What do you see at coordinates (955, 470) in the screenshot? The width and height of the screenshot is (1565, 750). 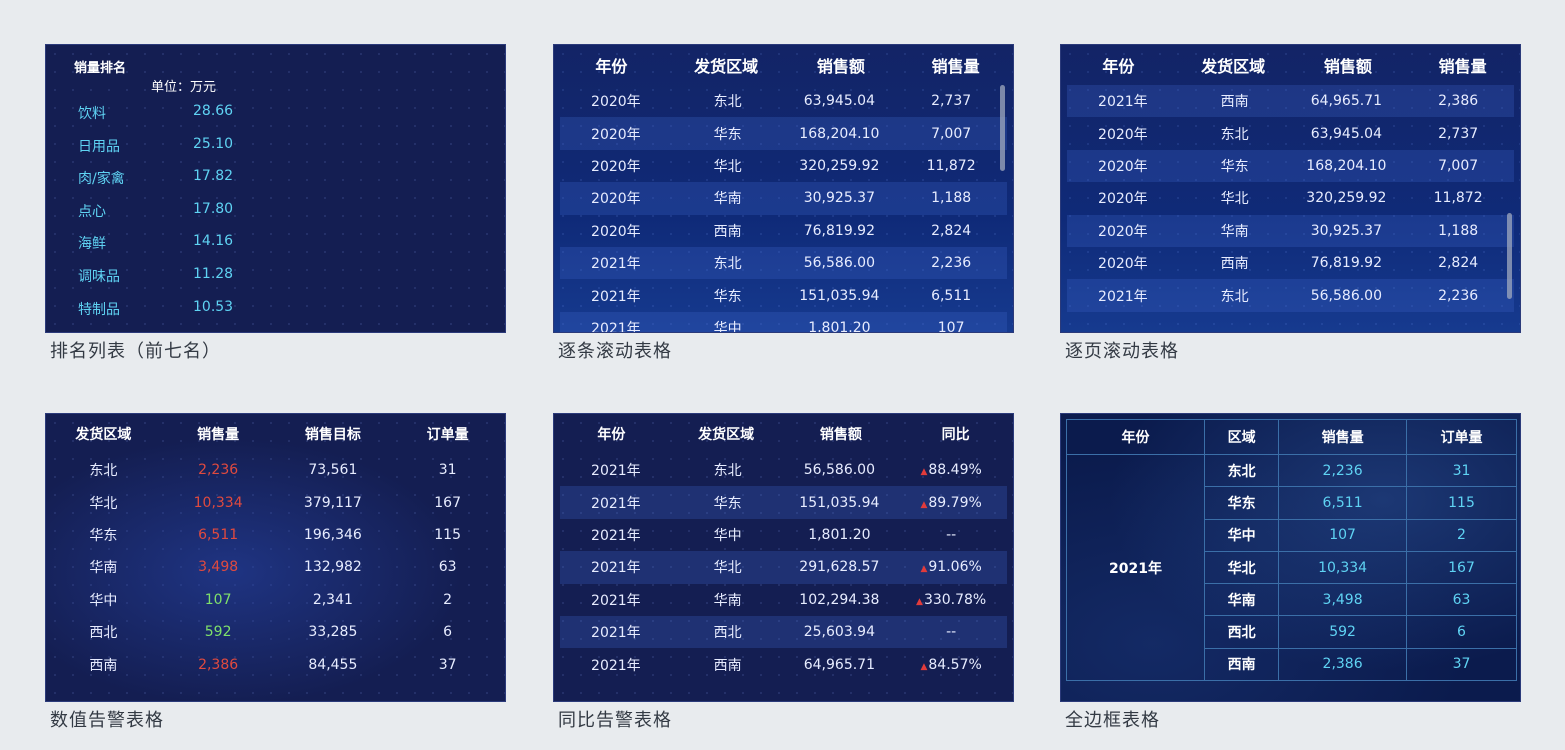 I see `yoy-value: 88.49%` at bounding box center [955, 470].